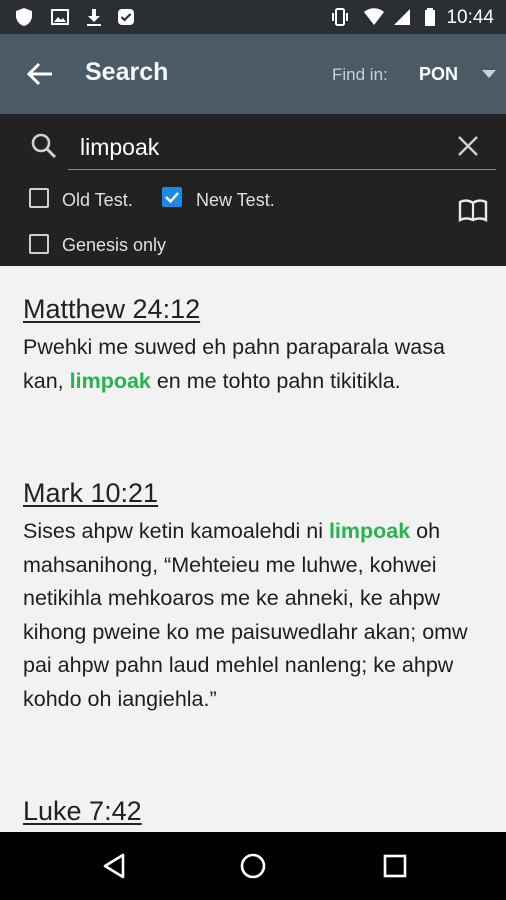  What do you see at coordinates (260, 147) in the screenshot?
I see `search-input` at bounding box center [260, 147].